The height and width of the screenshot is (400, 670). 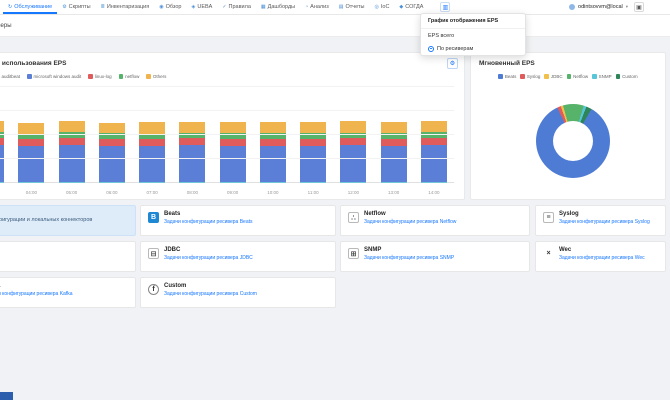 I want to click on receiver-card-beats: B Beats Задачи конфигурации ресивера Beats, so click(x=238, y=220).